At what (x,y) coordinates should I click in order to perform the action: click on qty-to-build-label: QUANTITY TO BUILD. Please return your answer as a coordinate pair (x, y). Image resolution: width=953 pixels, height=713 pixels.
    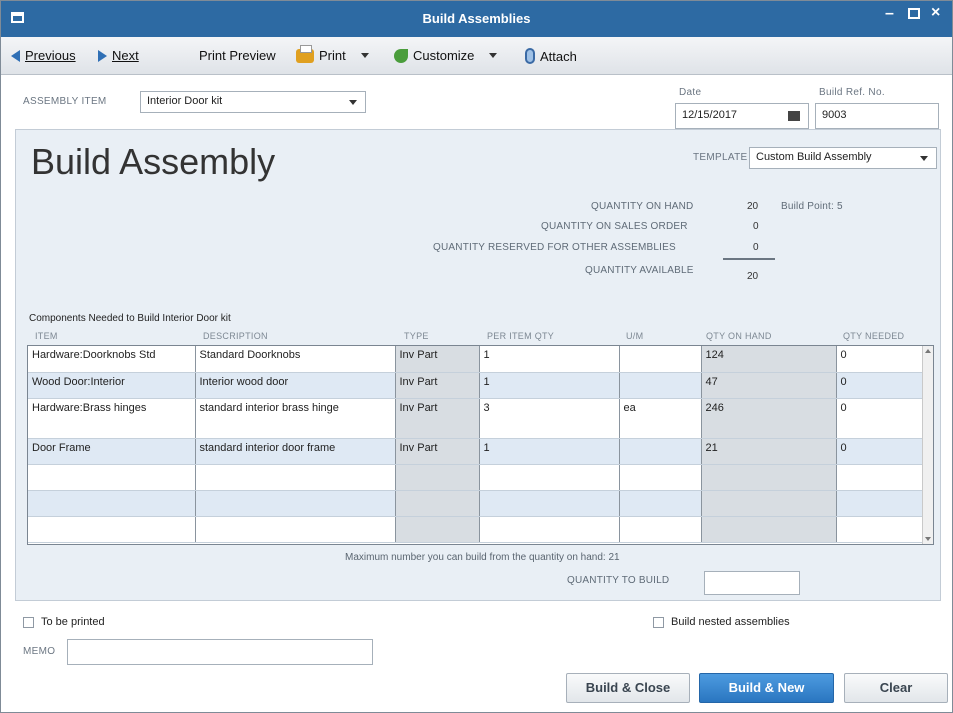
    Looking at the image, I should click on (618, 580).